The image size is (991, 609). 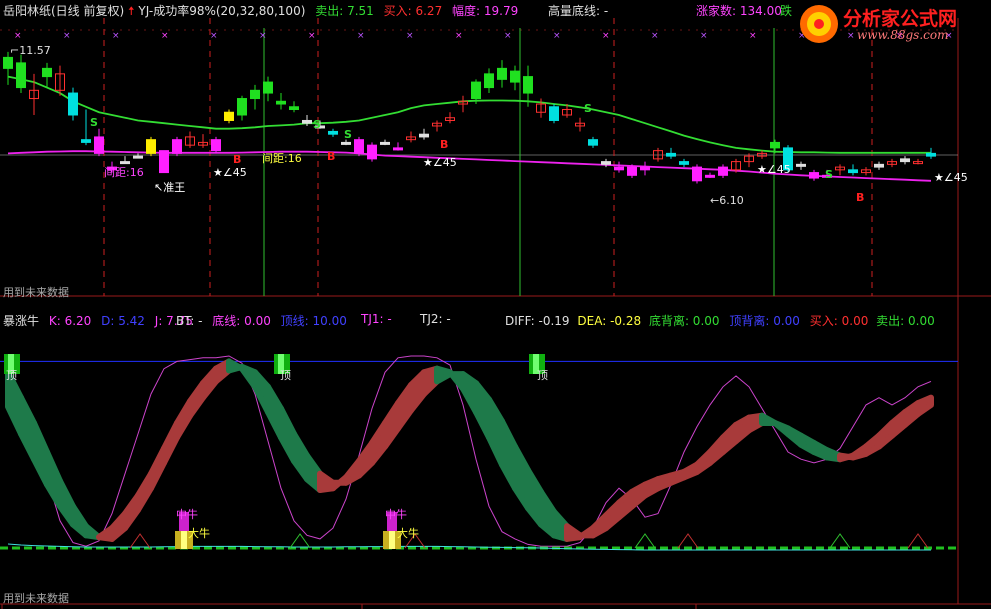 What do you see at coordinates (440, 162) in the screenshot?
I see `angle-label-2: ★∠45` at bounding box center [440, 162].